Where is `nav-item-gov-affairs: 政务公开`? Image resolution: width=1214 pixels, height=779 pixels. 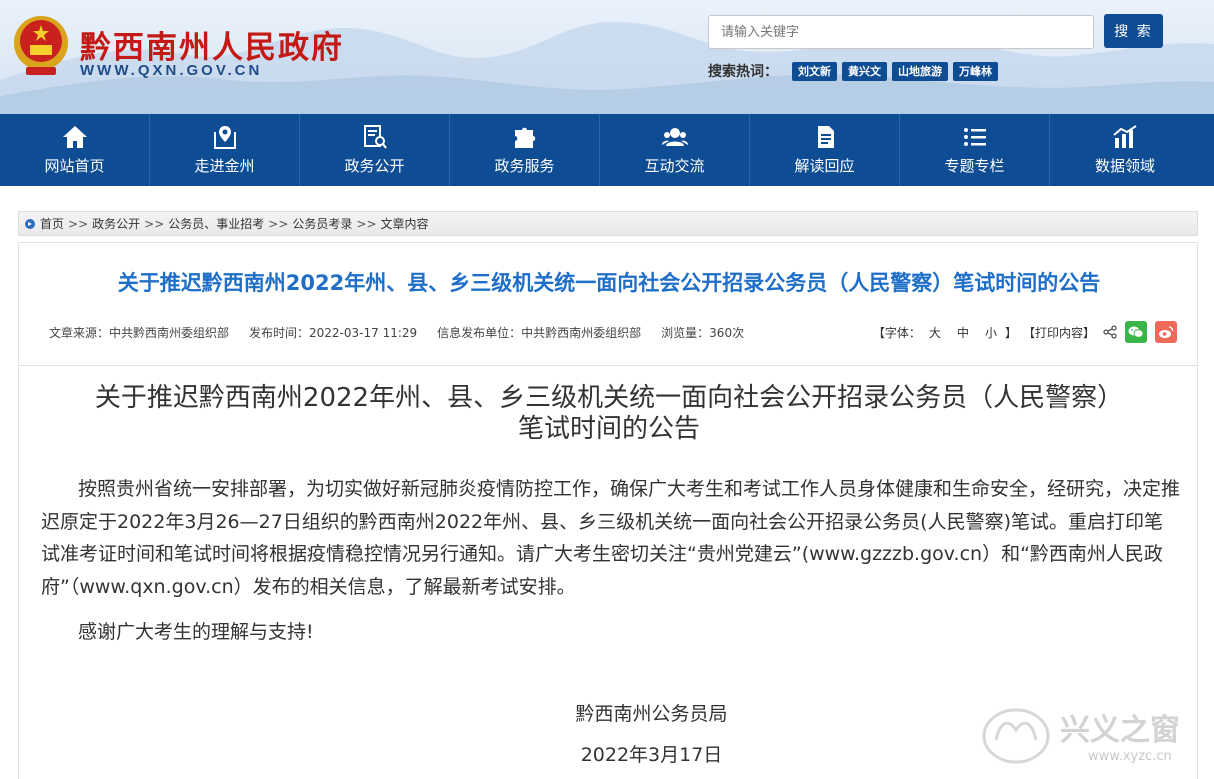
nav-item-gov-affairs: 政务公开 is located at coordinates (375, 150).